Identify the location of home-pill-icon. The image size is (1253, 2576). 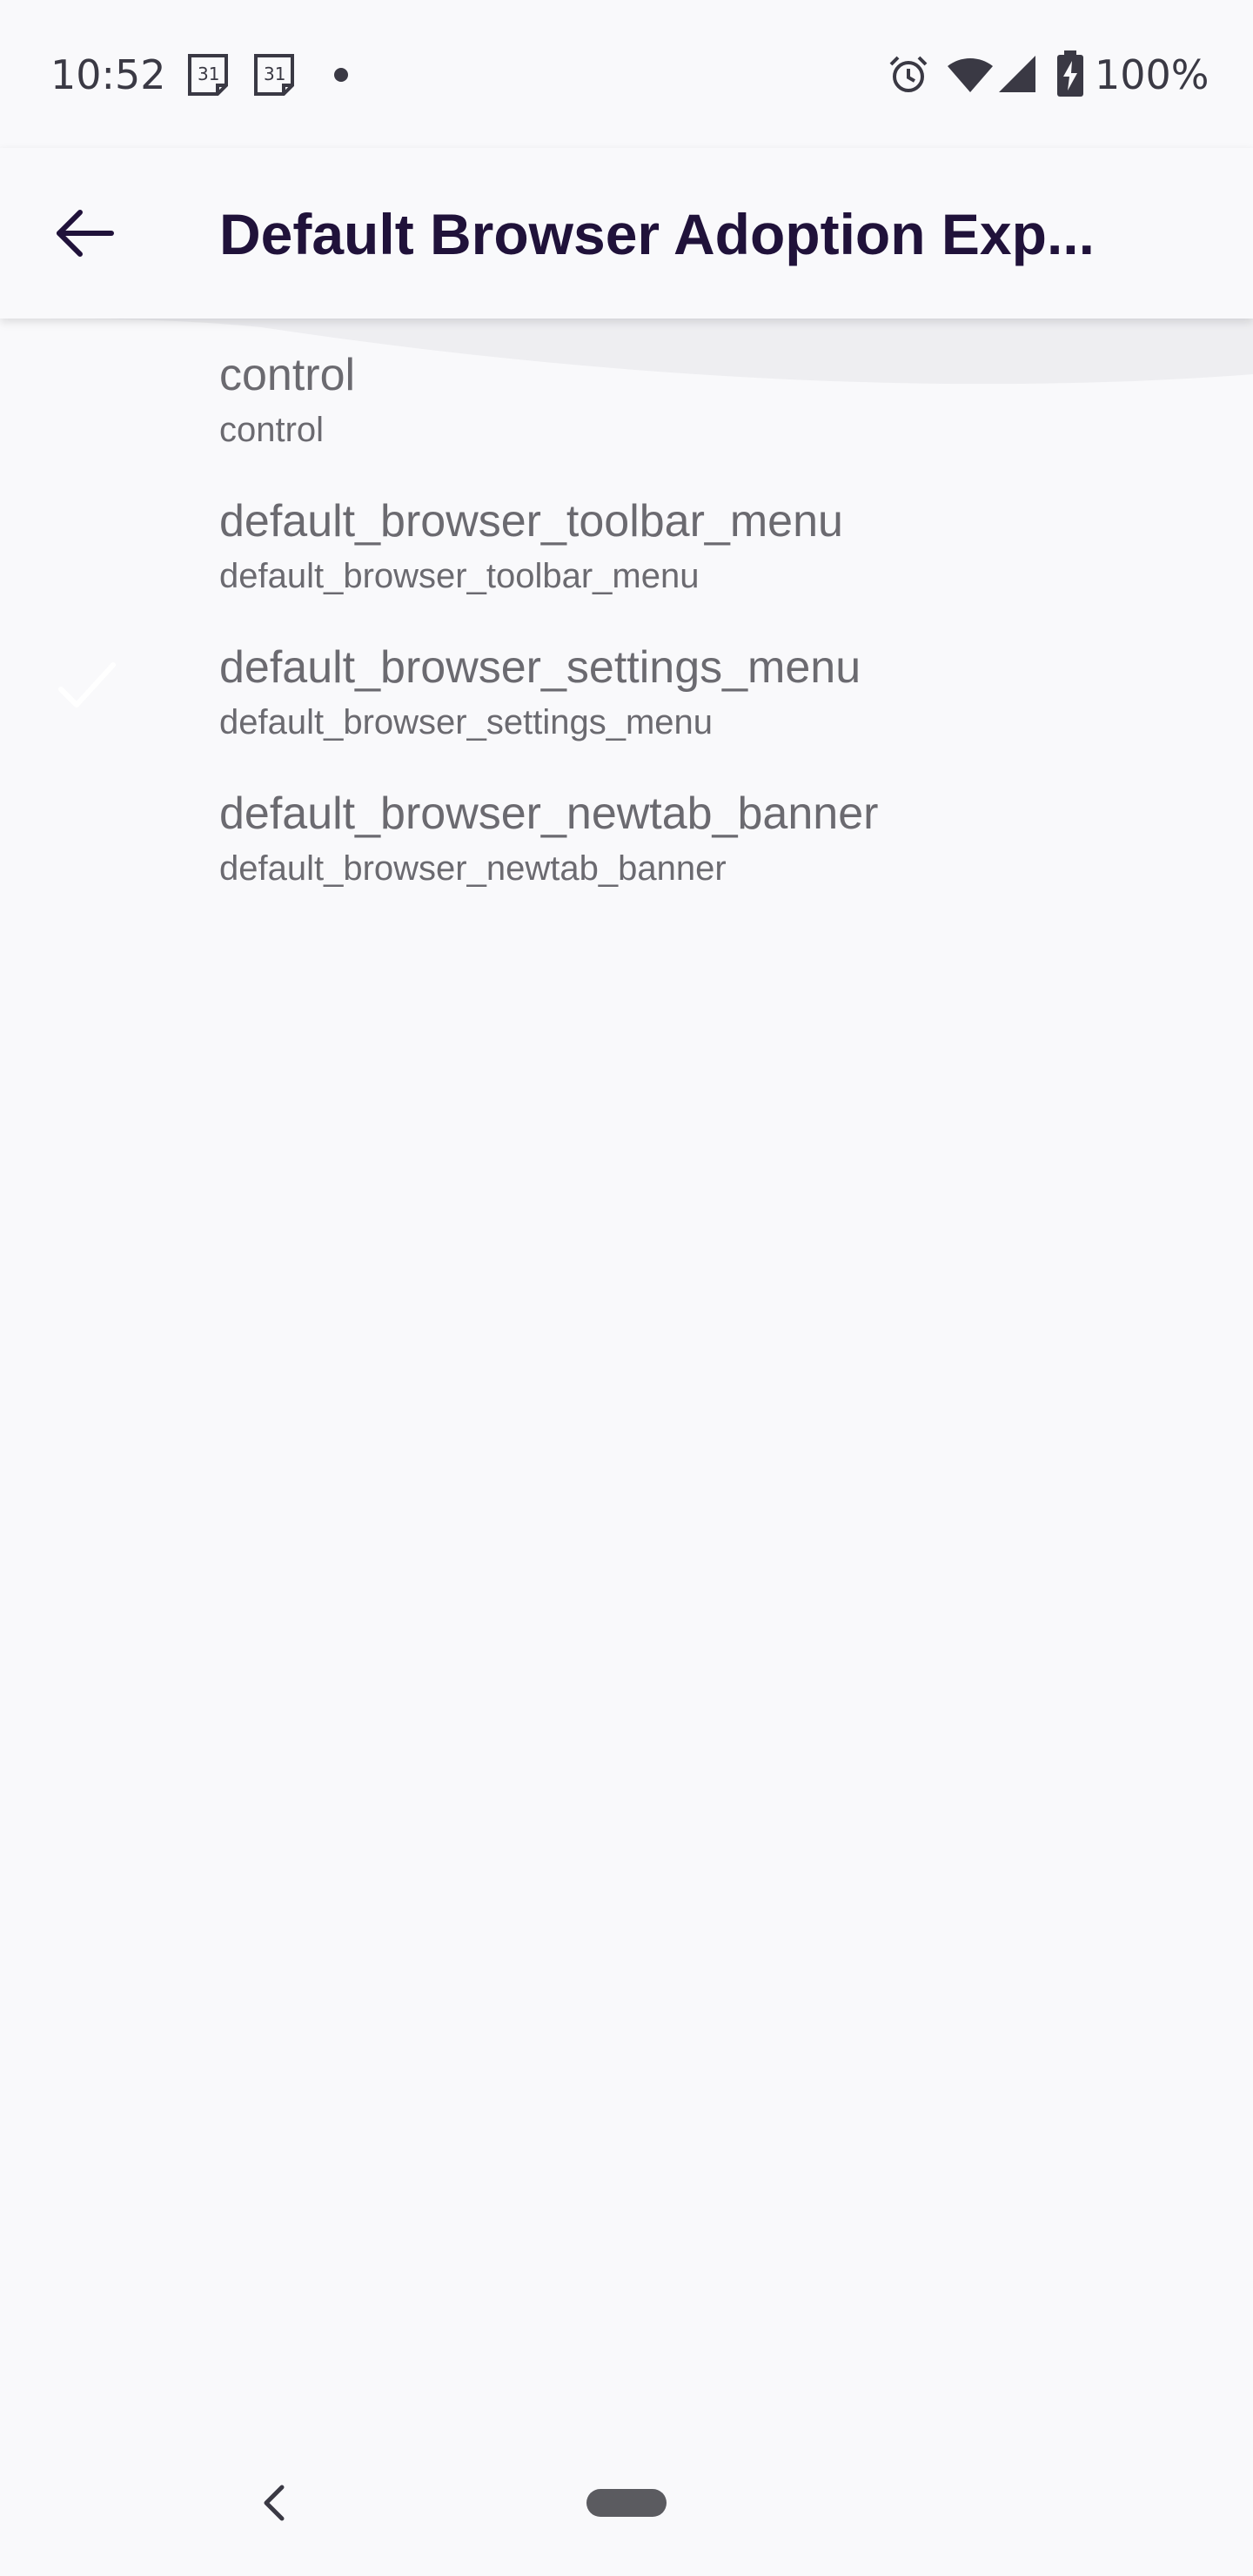
(626, 2503).